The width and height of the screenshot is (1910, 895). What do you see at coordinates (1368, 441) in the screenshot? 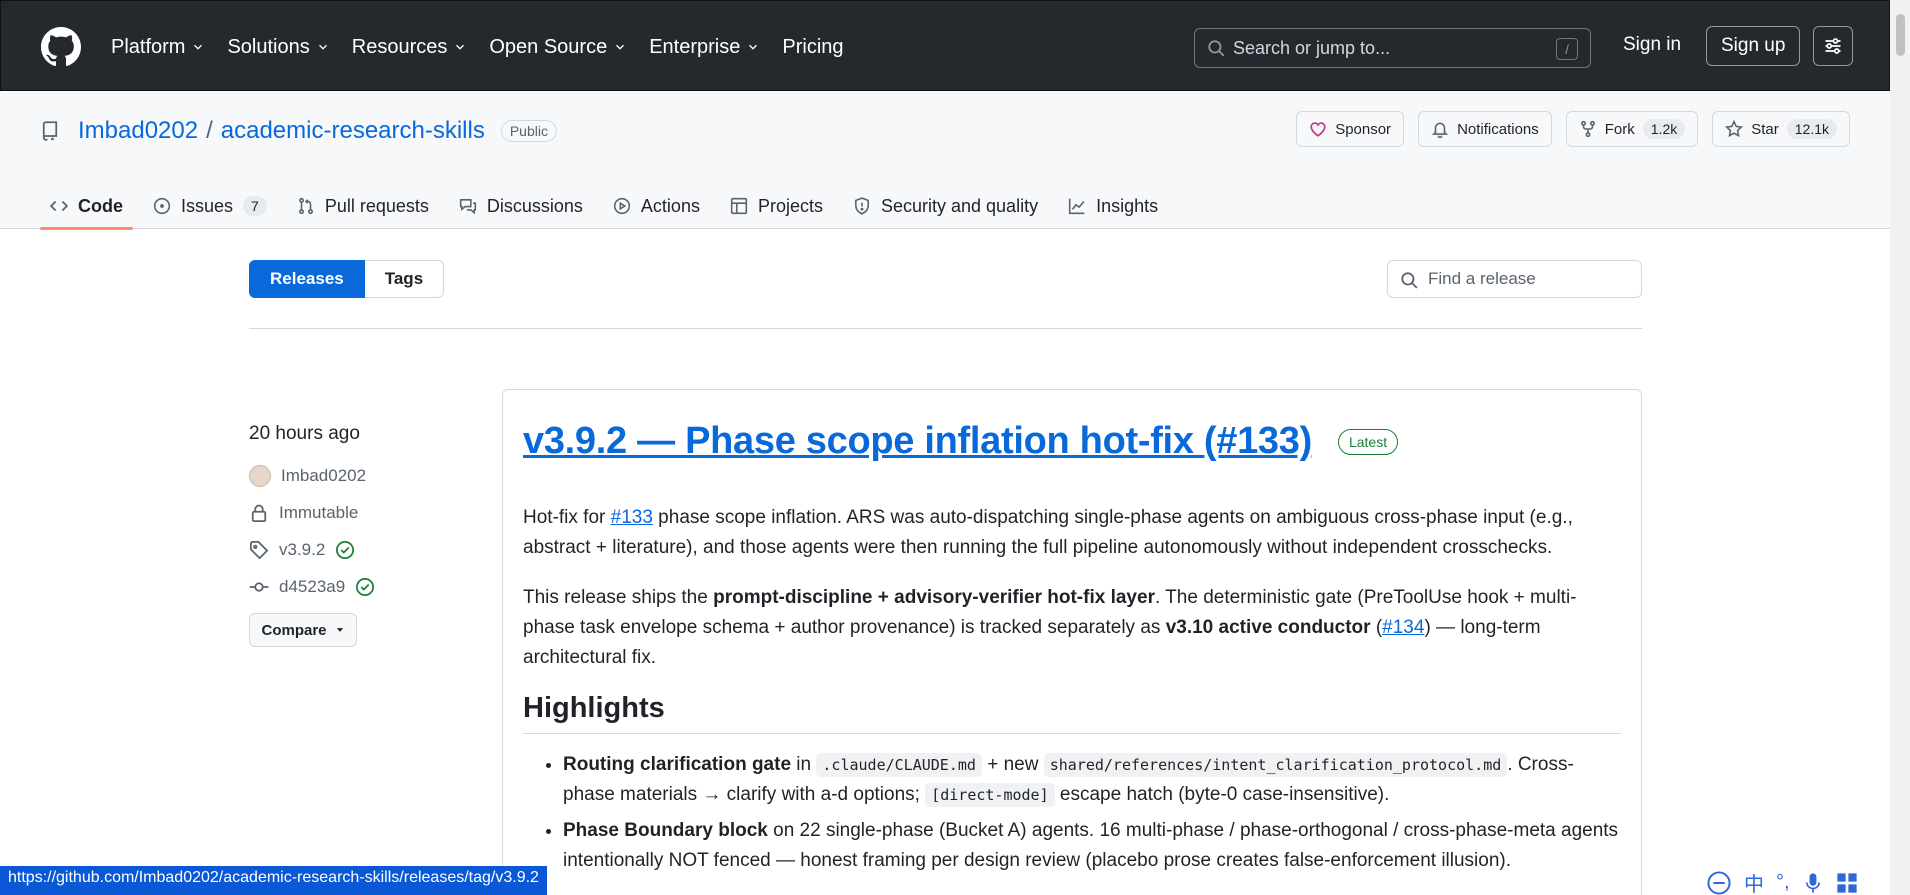
I see `latest-badge: Latest` at bounding box center [1368, 441].